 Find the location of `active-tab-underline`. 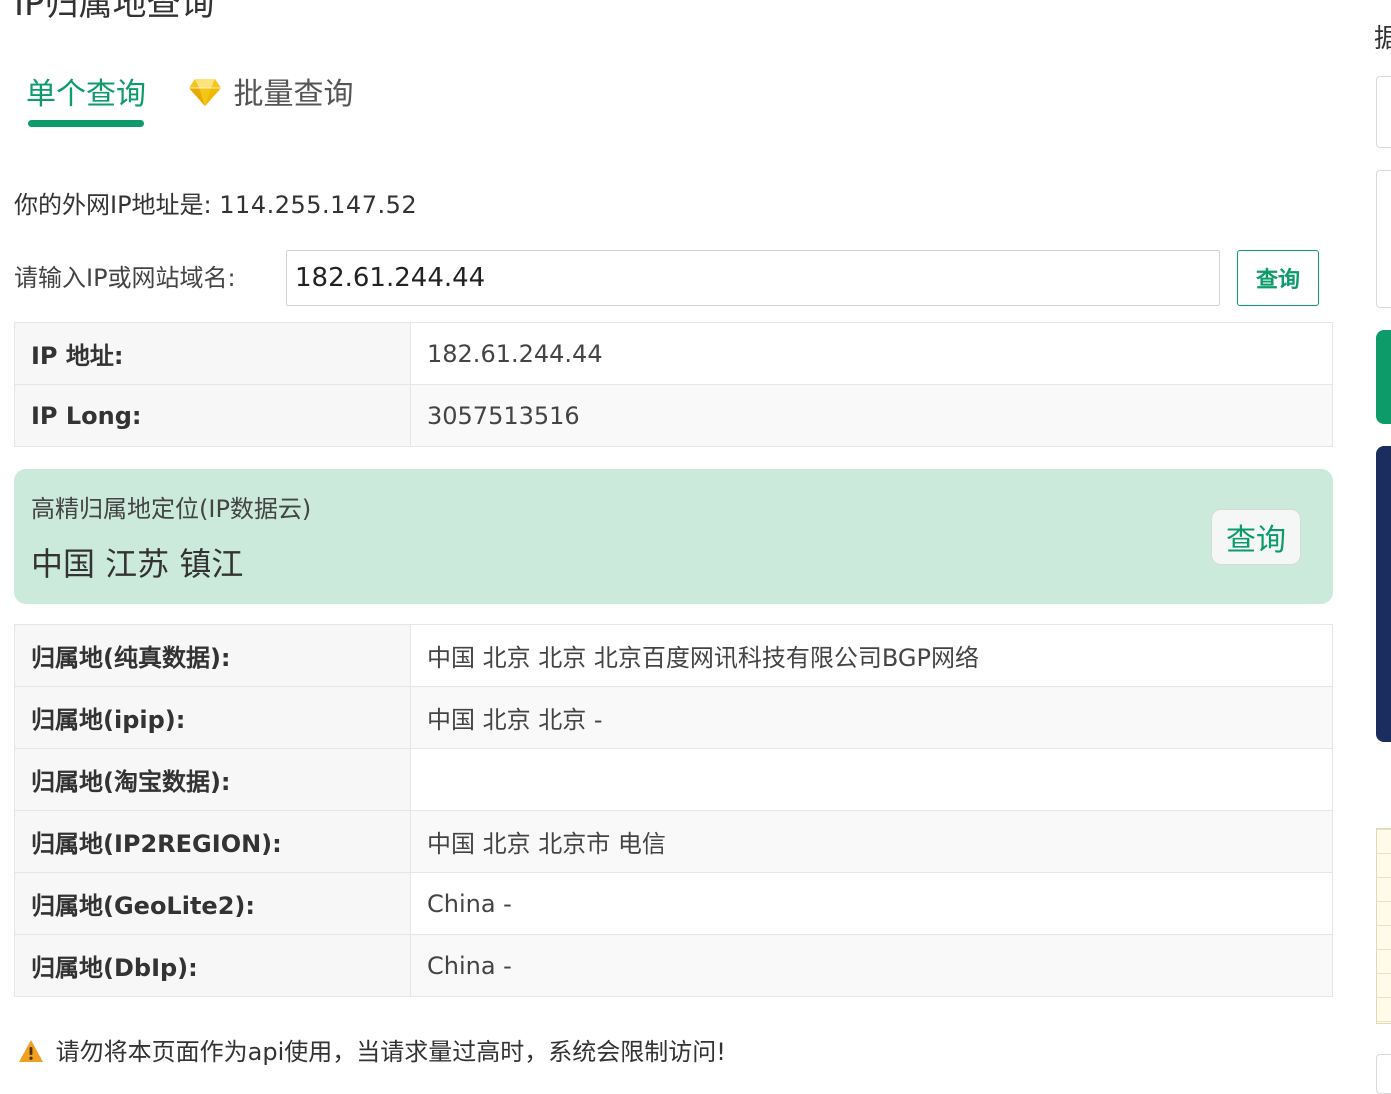

active-tab-underline is located at coordinates (86, 123).